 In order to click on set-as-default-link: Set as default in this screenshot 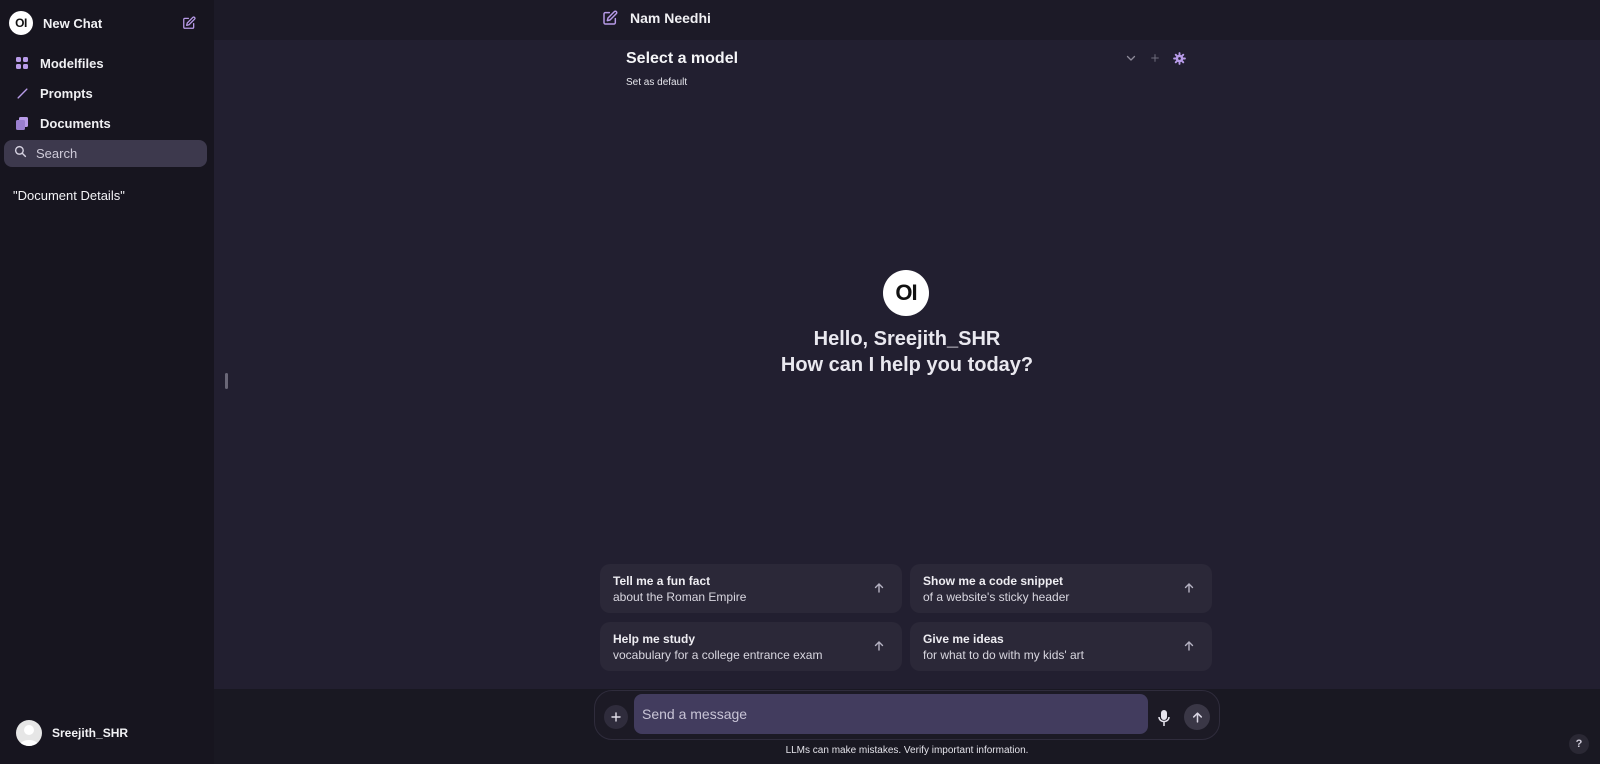, I will do `click(656, 82)`.